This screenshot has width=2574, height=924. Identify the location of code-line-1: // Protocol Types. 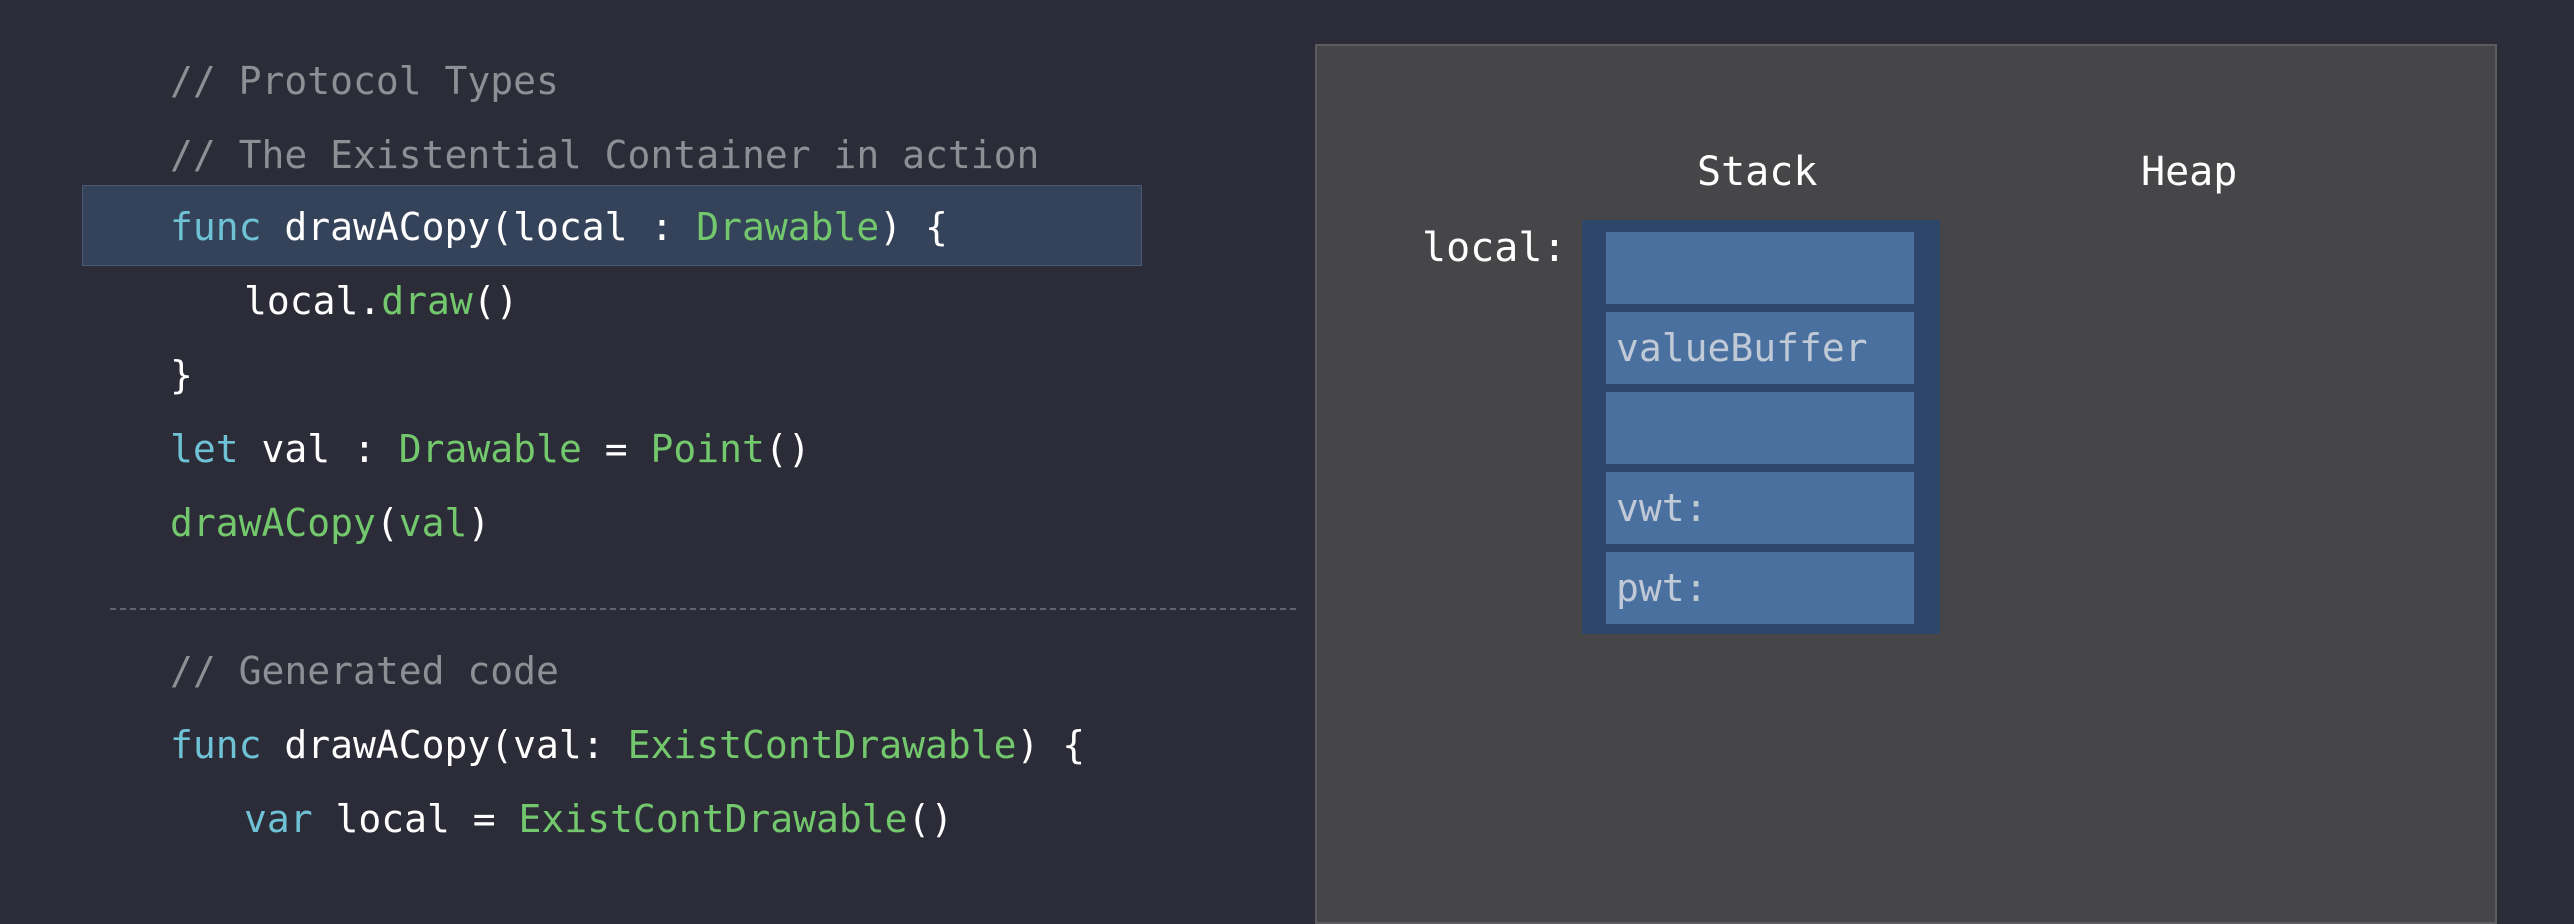
(364, 81).